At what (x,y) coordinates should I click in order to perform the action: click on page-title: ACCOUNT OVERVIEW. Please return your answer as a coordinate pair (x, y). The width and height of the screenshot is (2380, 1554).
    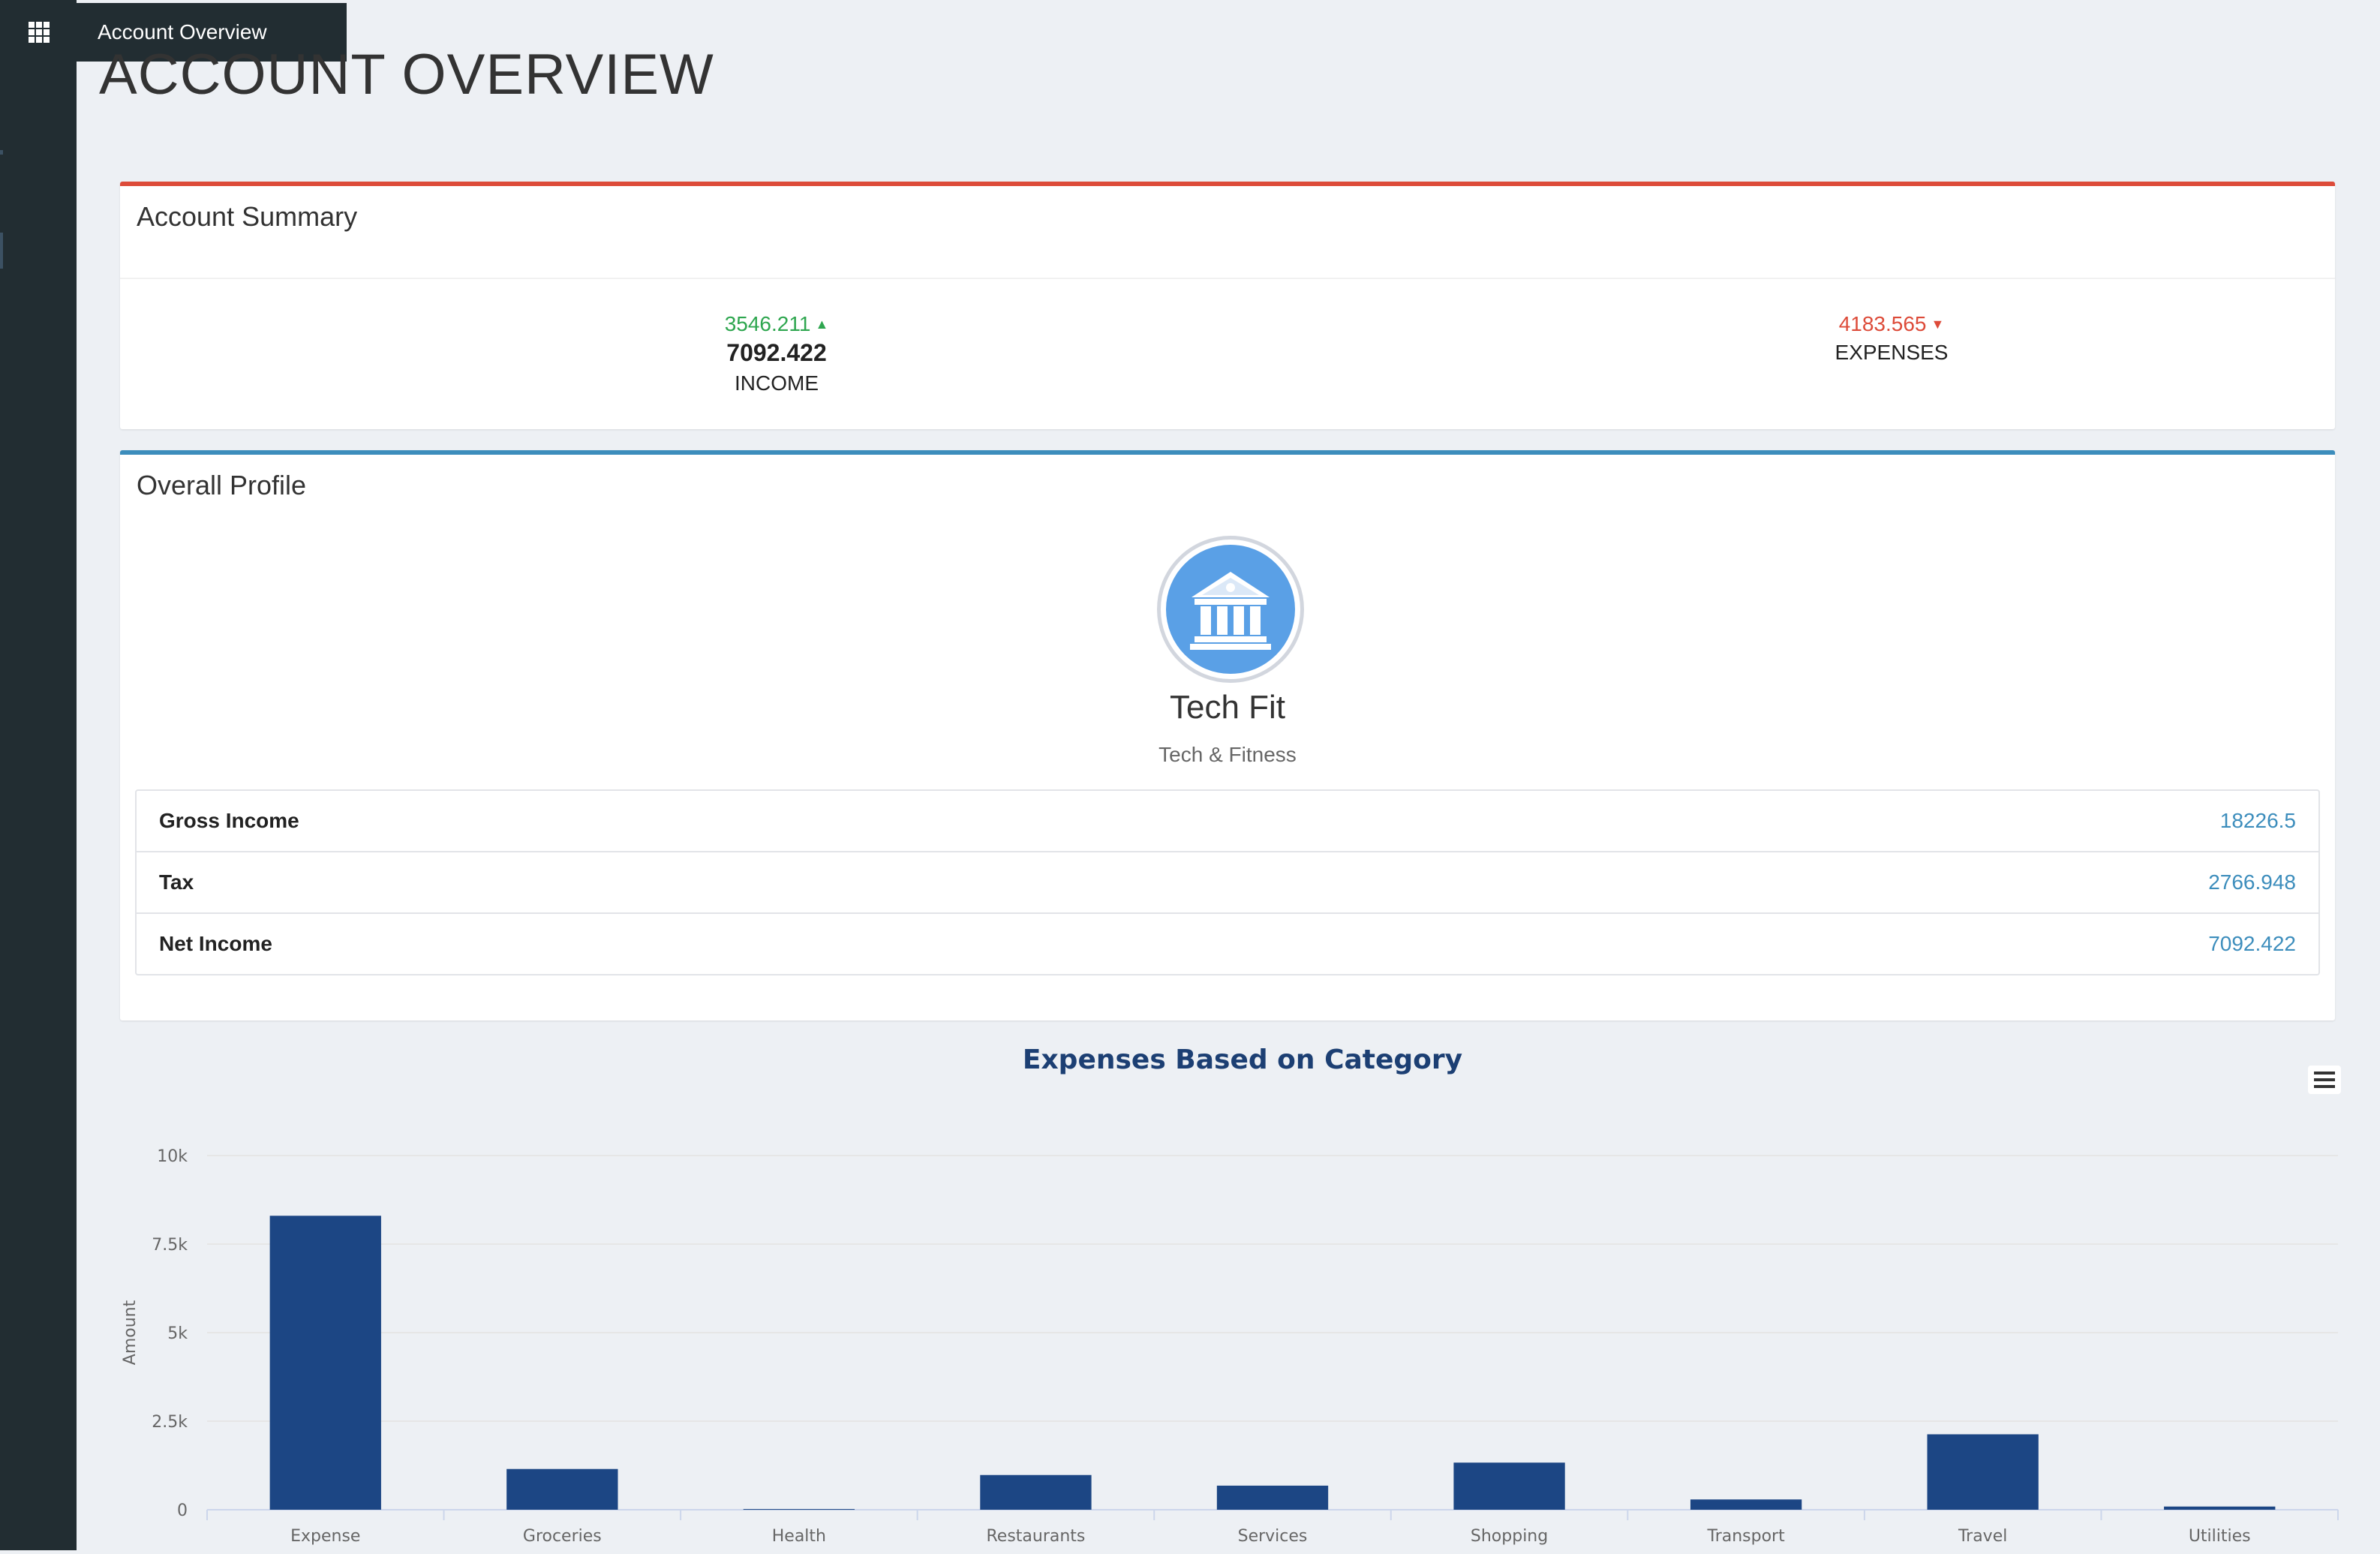
    Looking at the image, I should click on (406, 75).